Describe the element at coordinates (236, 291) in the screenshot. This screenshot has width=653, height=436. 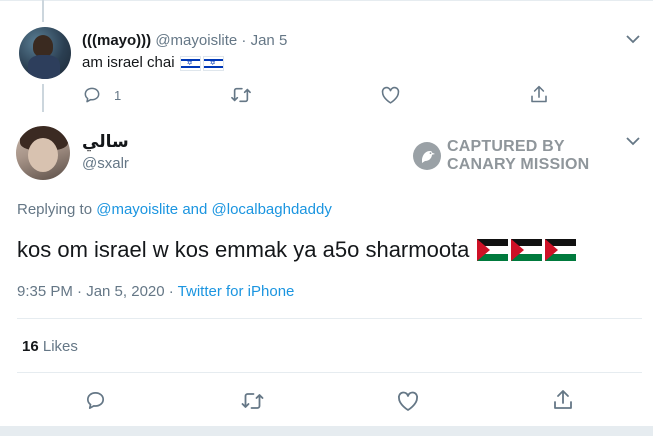
I see `tweet-source: Twitter for iPhone` at that location.